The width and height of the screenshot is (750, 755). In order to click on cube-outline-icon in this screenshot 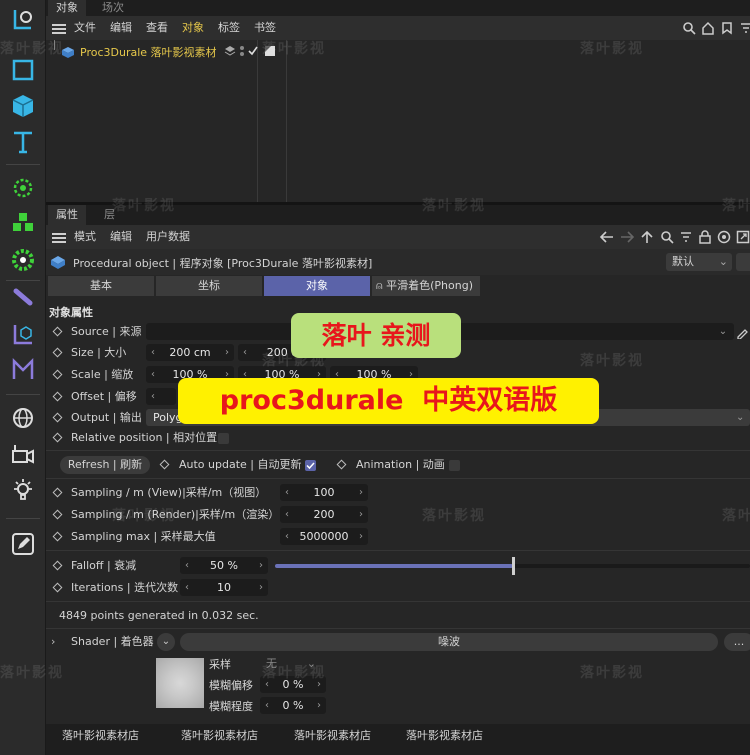, I will do `click(23, 70)`.